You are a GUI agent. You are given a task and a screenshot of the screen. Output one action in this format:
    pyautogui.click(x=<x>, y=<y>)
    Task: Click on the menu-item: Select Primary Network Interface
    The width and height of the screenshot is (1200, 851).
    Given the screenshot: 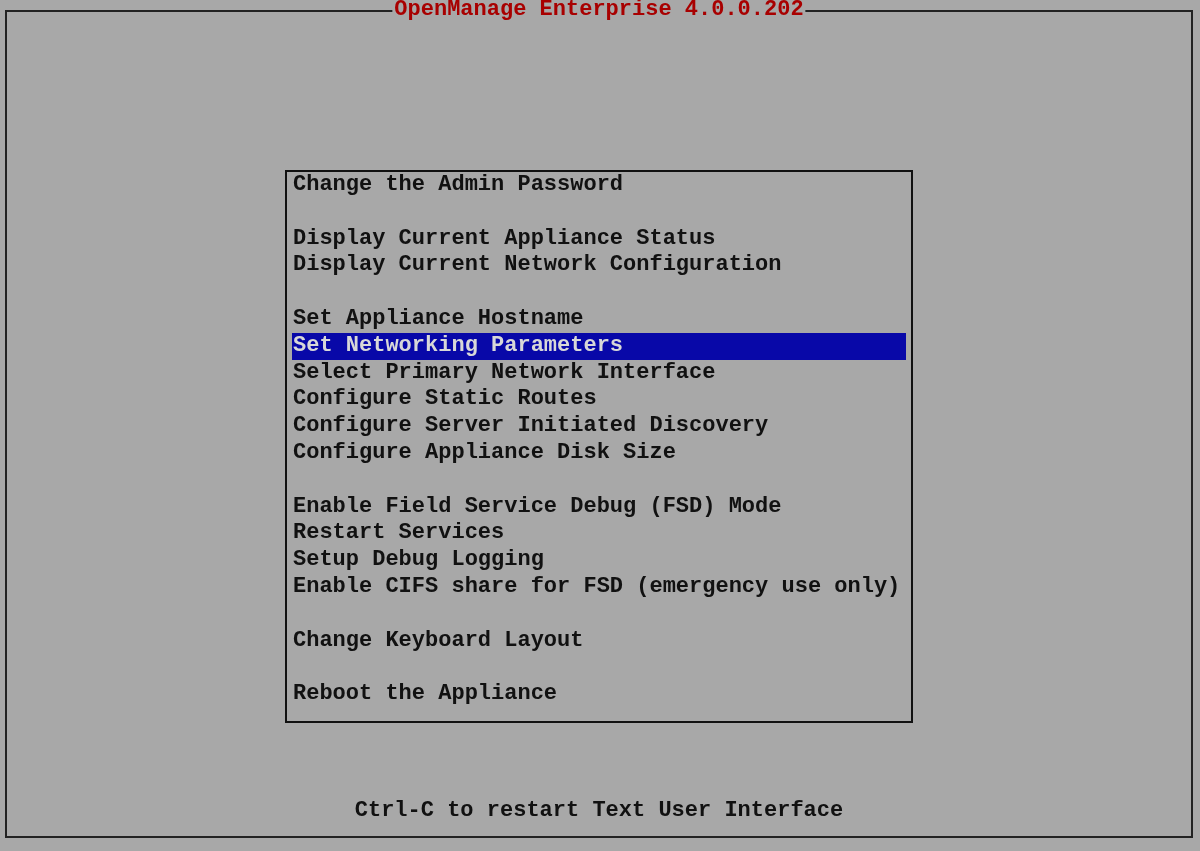 What is the action you would take?
    pyautogui.click(x=599, y=373)
    